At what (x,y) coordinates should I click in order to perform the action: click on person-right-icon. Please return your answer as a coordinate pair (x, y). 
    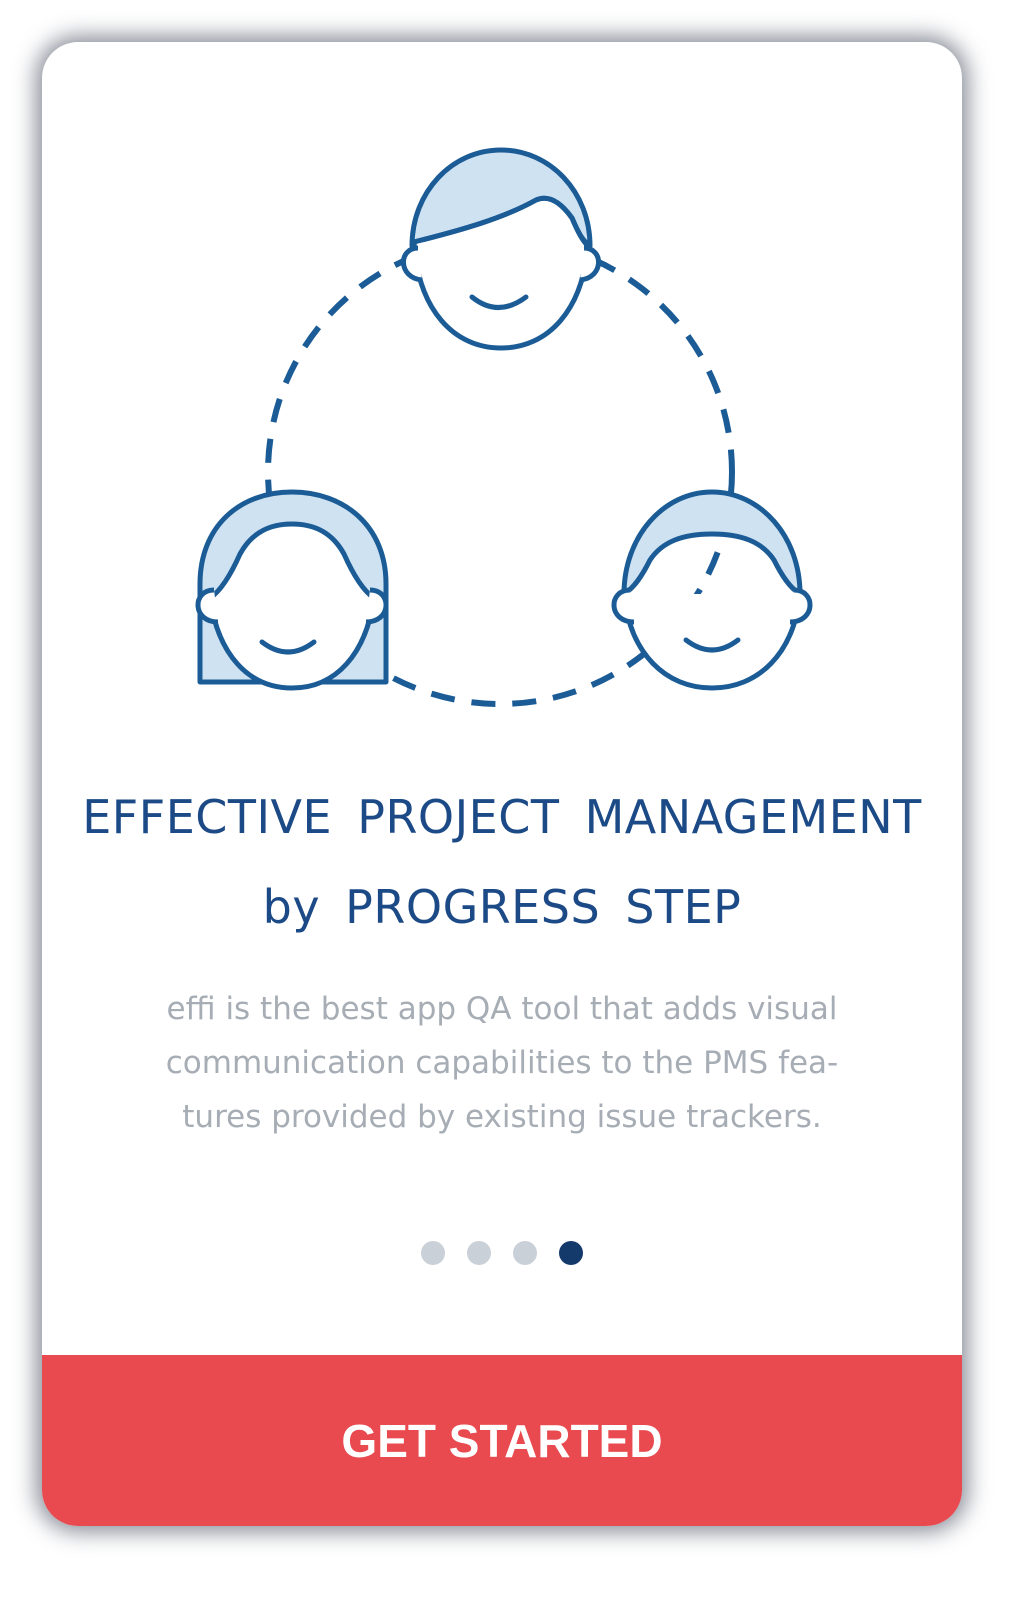
    Looking at the image, I should click on (712, 590).